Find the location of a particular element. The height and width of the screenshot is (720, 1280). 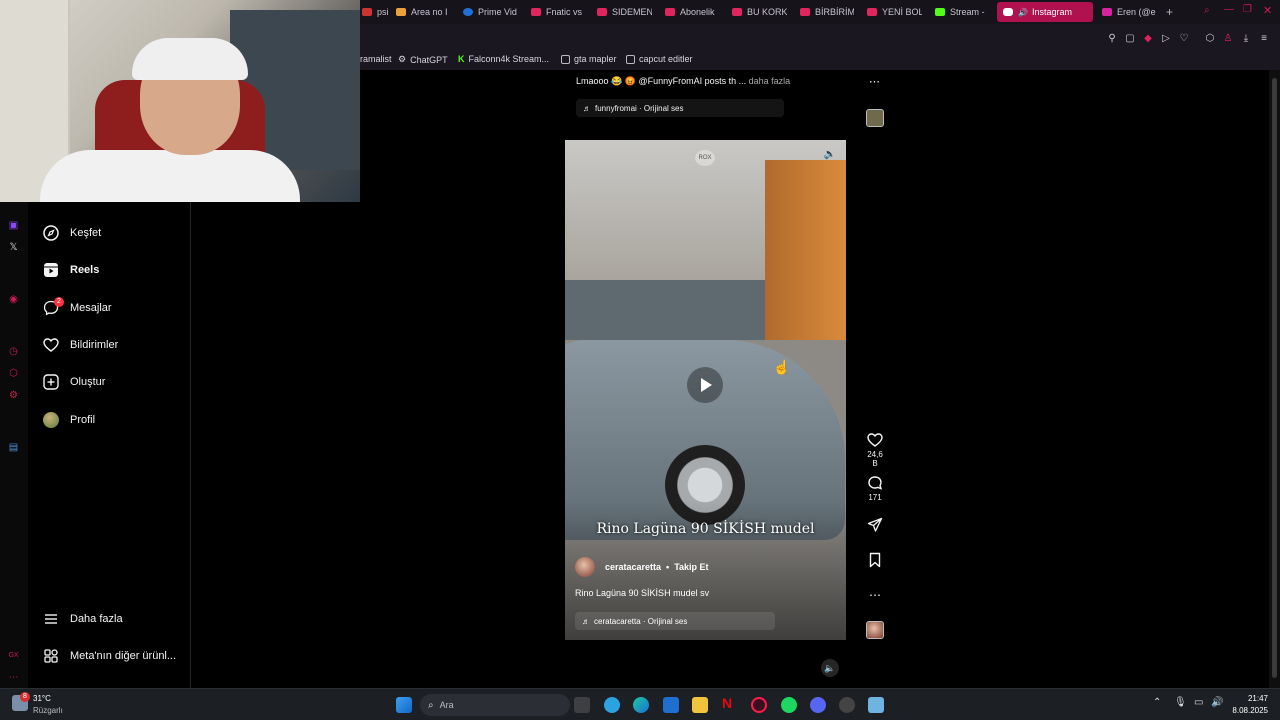

app-icon: ▤ is located at coordinates (13, 447).